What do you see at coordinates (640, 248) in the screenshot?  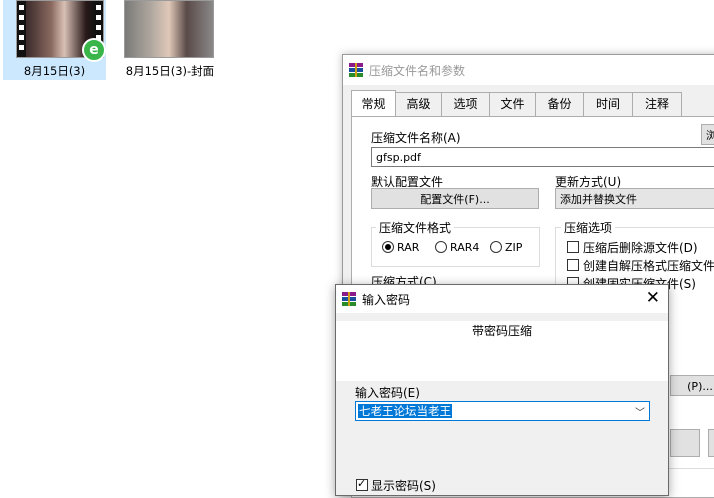 I see `delete-source-label: 压缩后删除源文件(D)` at bounding box center [640, 248].